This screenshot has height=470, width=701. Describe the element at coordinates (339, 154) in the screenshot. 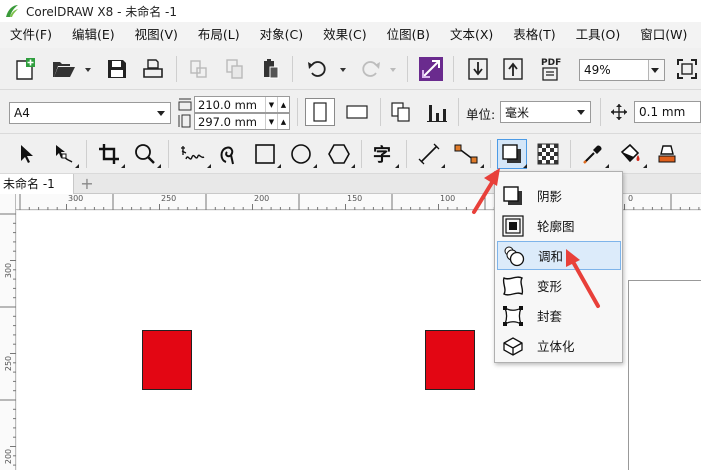

I see `polygon-tool-button` at that location.